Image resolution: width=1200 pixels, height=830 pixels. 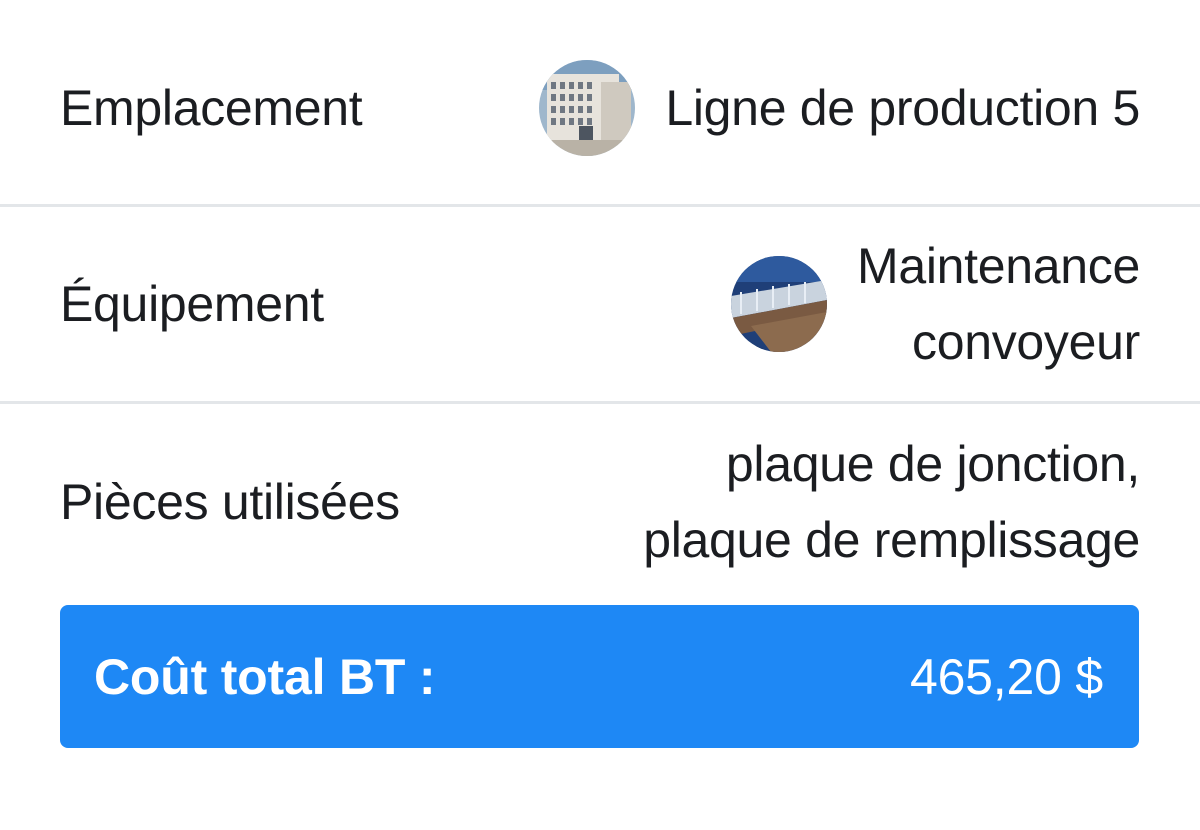 What do you see at coordinates (587, 108) in the screenshot?
I see `building-photo-avatar` at bounding box center [587, 108].